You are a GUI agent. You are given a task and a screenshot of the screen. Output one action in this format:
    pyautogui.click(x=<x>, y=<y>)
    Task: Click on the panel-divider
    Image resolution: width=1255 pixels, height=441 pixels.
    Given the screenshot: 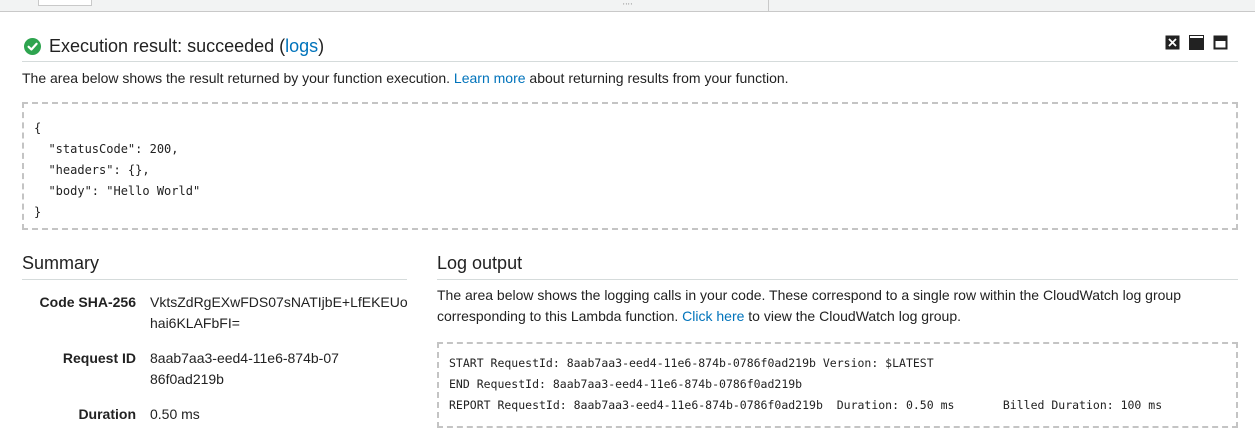 What is the action you would take?
    pyautogui.click(x=768, y=5)
    